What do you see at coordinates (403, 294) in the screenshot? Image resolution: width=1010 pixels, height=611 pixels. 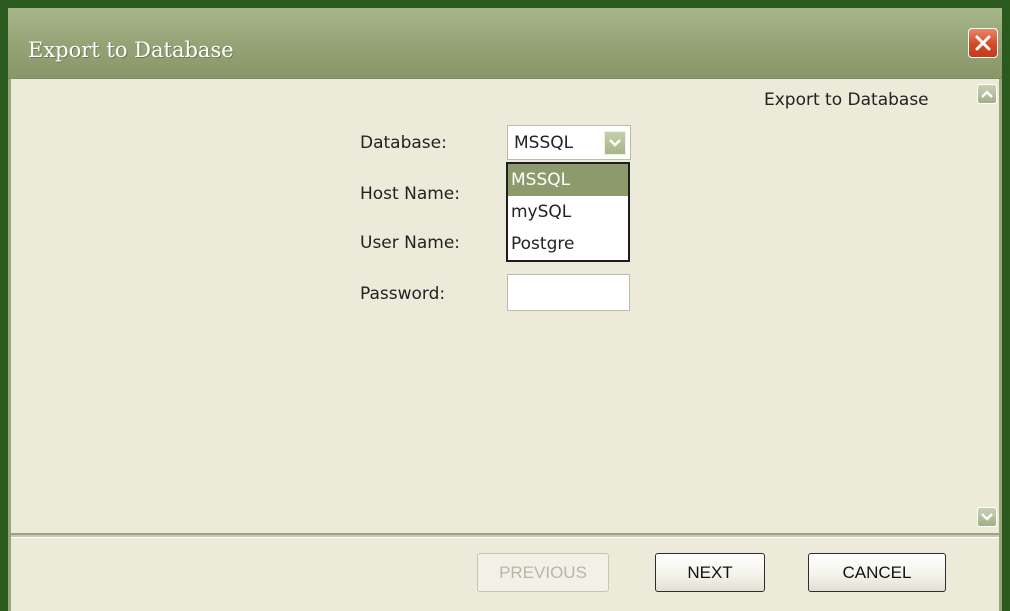 I see `password-label: Password:` at bounding box center [403, 294].